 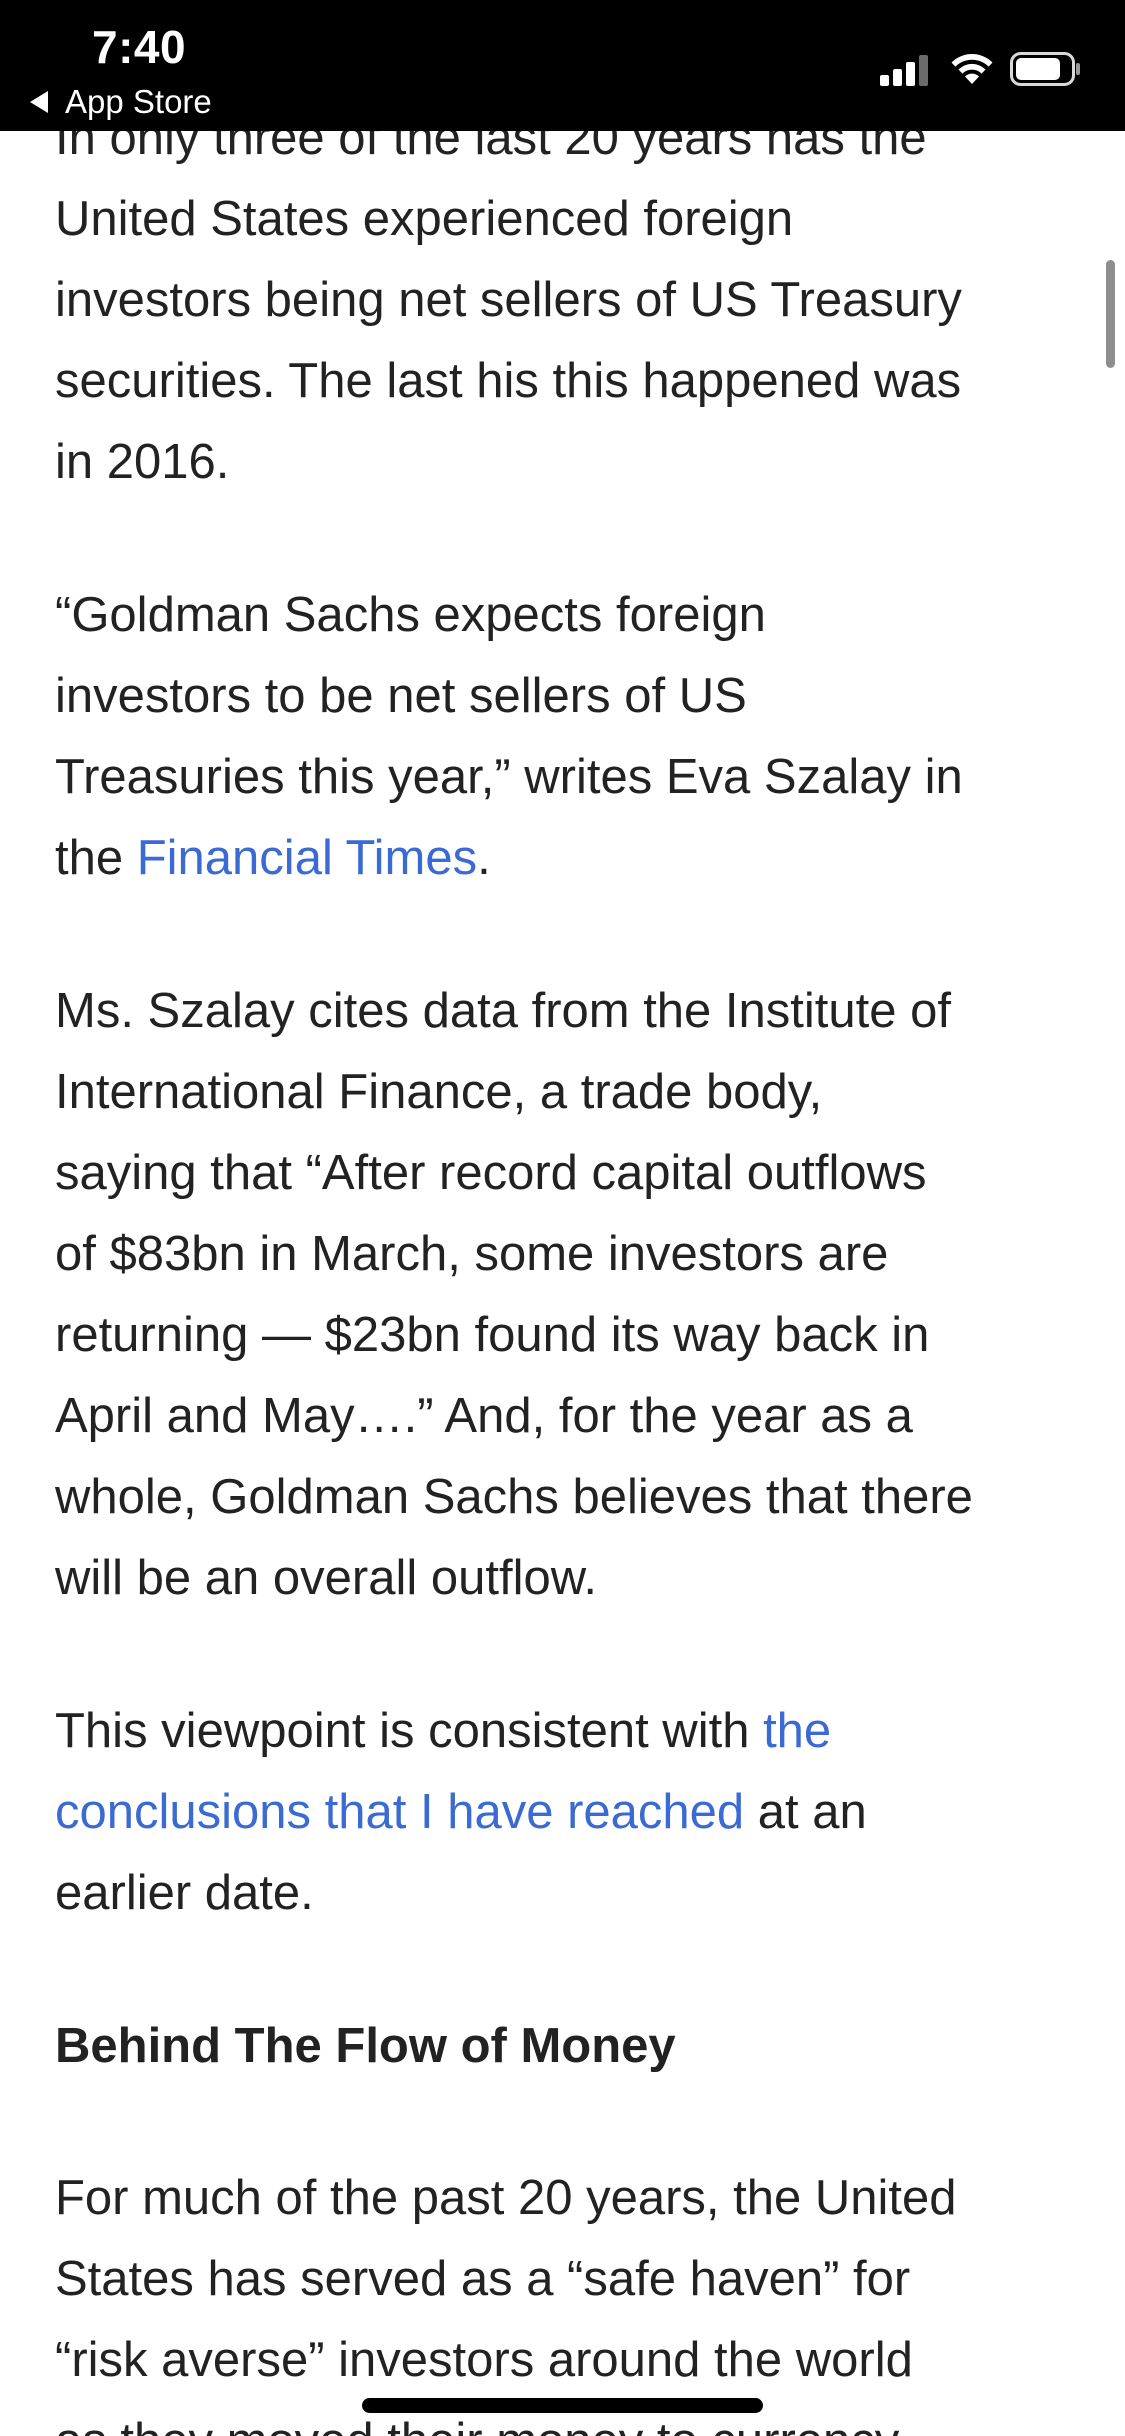 I want to click on back-app-label: App Store, so click(x=138, y=101).